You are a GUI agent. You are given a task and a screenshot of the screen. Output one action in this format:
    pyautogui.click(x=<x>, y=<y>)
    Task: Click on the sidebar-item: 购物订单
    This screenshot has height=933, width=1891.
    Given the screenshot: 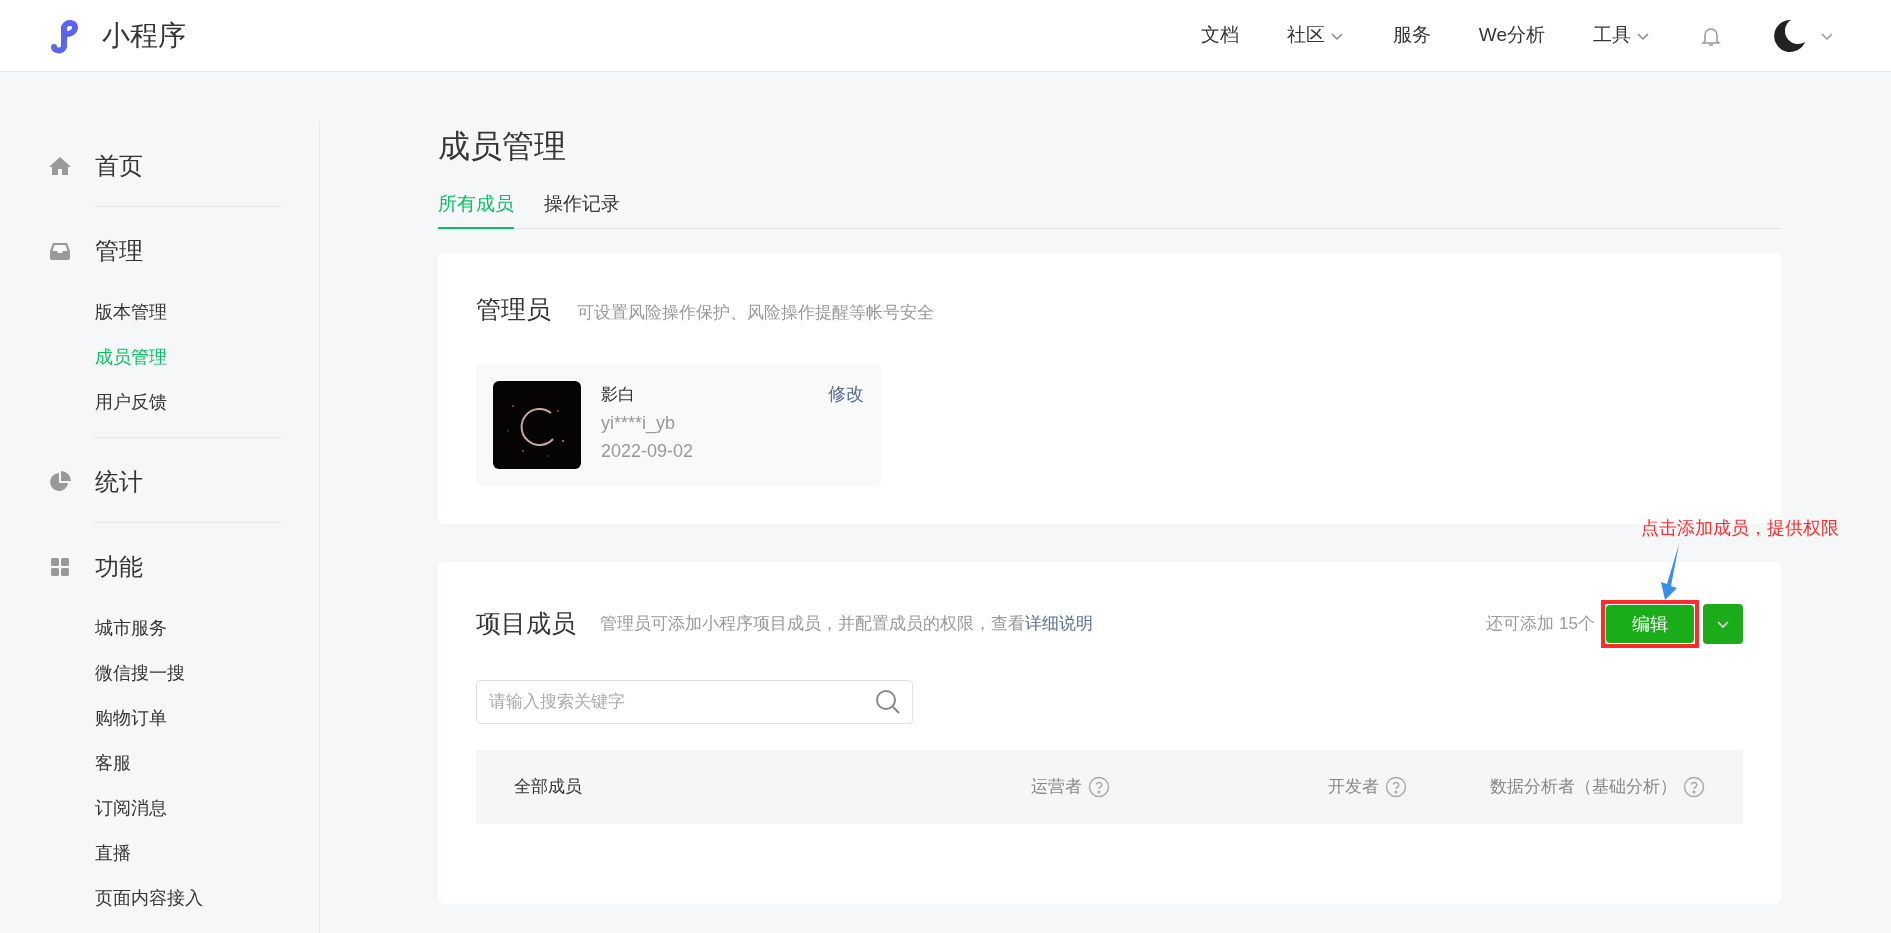 What is the action you would take?
    pyautogui.click(x=188, y=718)
    